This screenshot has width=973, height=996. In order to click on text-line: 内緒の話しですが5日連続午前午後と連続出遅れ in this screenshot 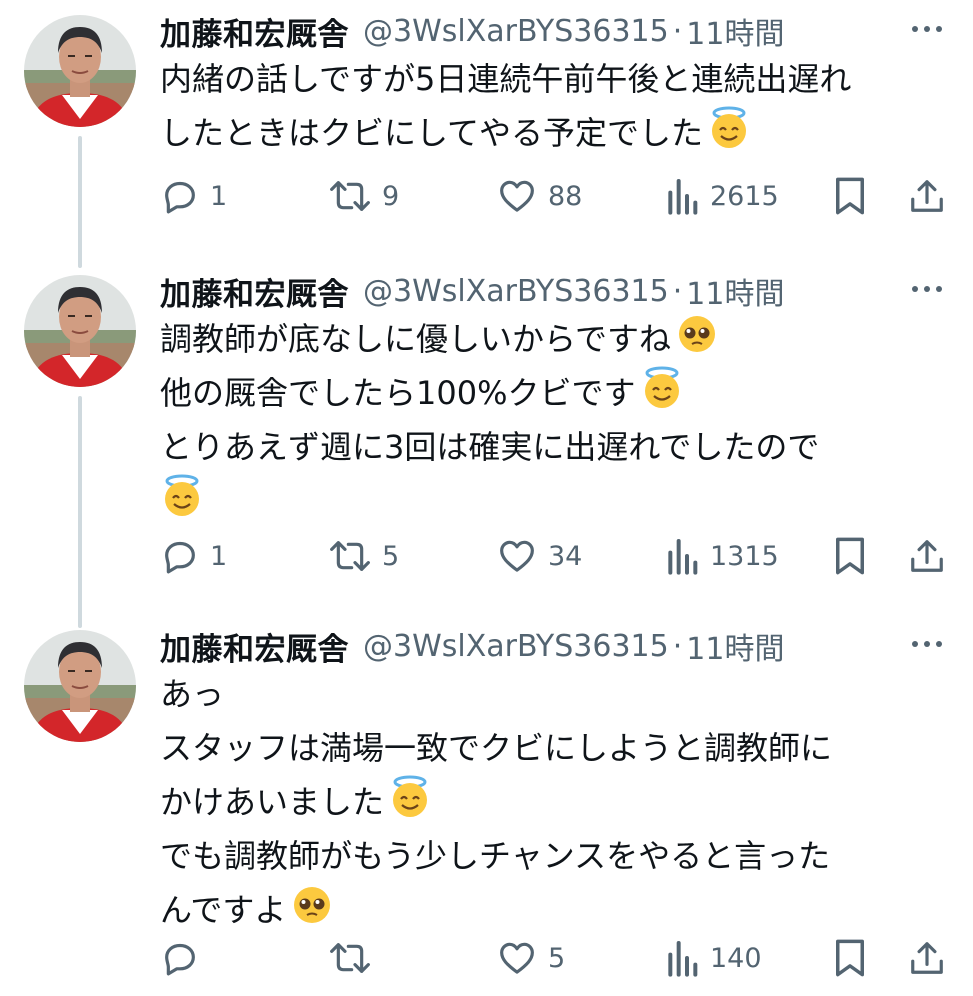, I will do `click(506, 79)`.